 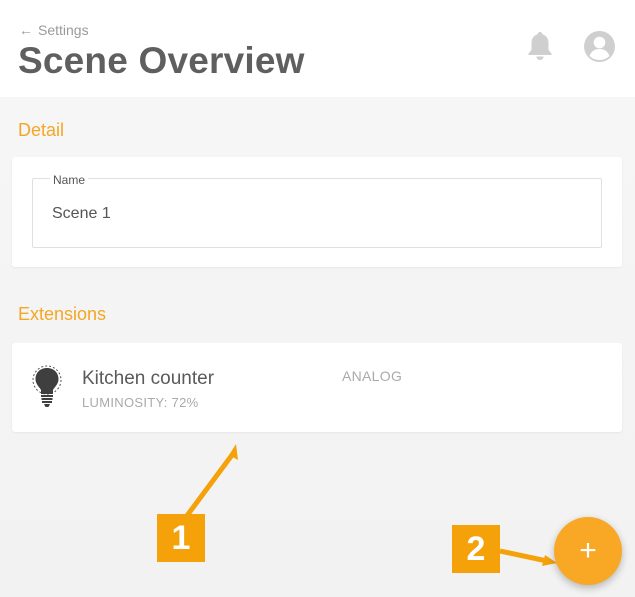 I want to click on extension-name: Kitchen counter, so click(x=148, y=378).